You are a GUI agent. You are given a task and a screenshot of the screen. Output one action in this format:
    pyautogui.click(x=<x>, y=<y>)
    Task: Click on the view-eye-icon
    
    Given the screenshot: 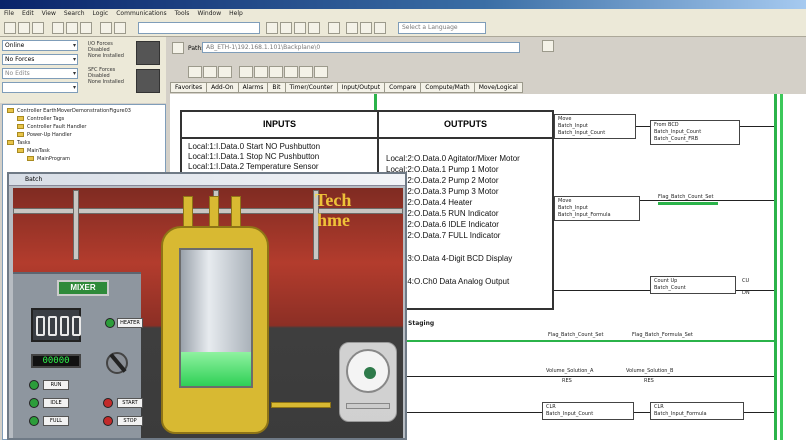 What is the action you would take?
    pyautogui.click(x=370, y=373)
    